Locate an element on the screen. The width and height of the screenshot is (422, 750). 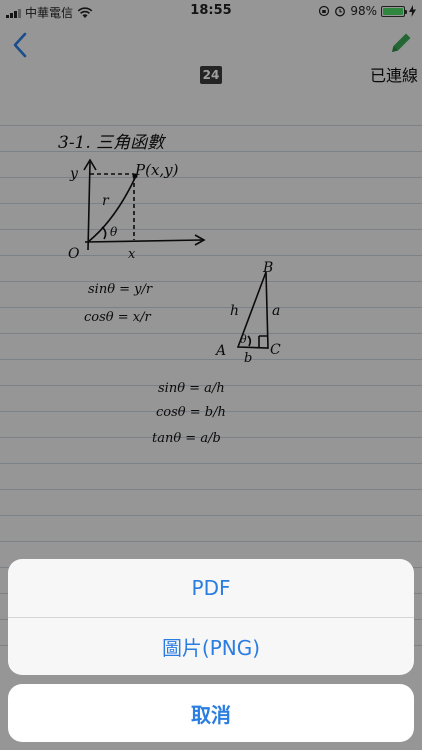
export-png-button: 圖片(PNG) is located at coordinates (211, 646).